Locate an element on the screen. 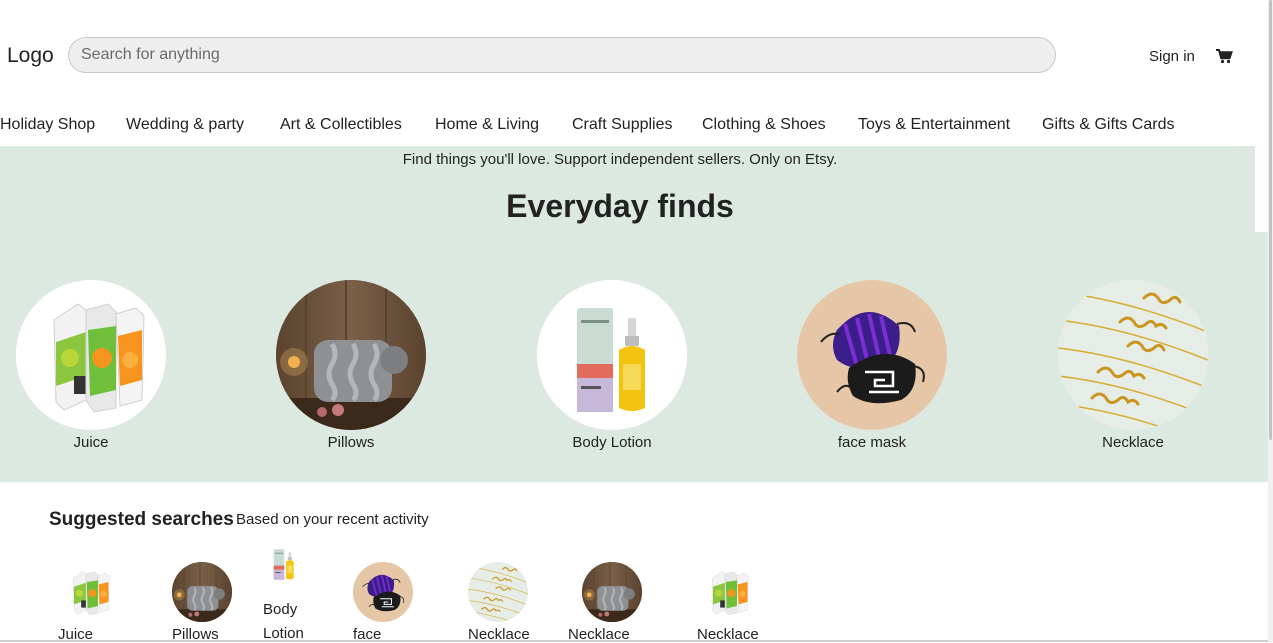  sign-in-link: Sign in is located at coordinates (1172, 56).